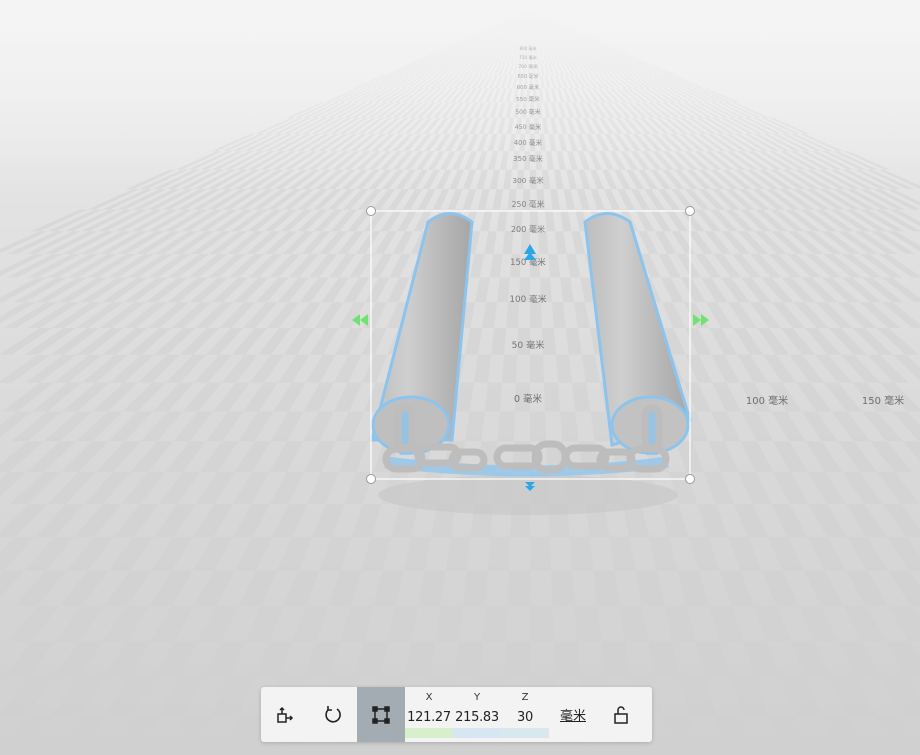  I want to click on lock-button, so click(621, 714).